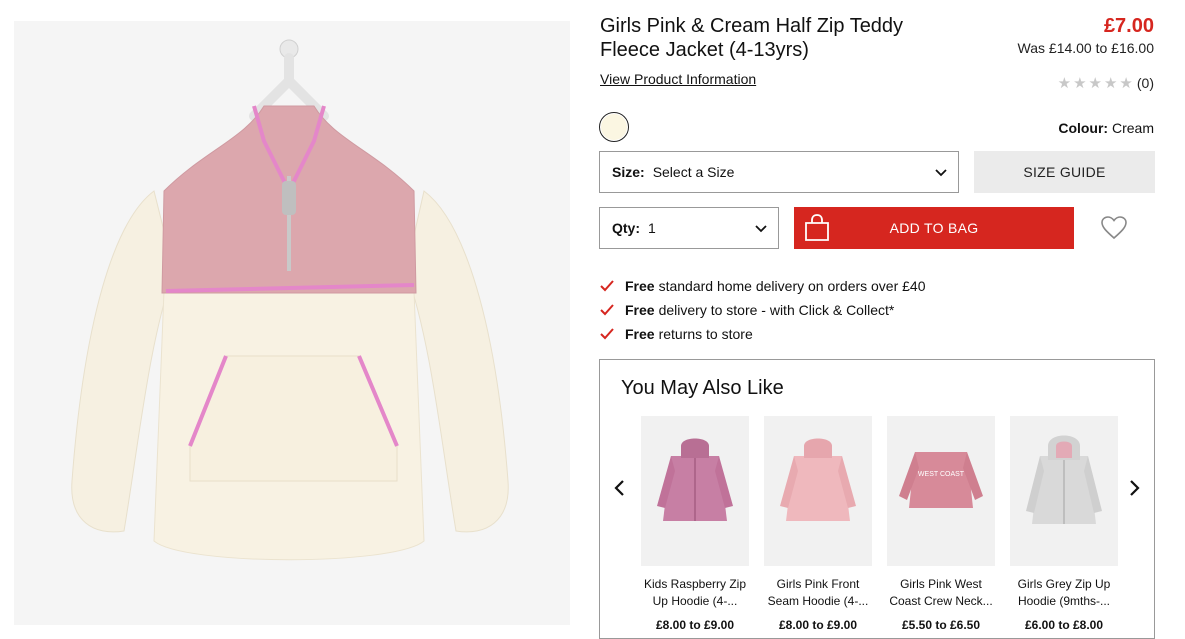  I want to click on size-label: Size:, so click(628, 172).